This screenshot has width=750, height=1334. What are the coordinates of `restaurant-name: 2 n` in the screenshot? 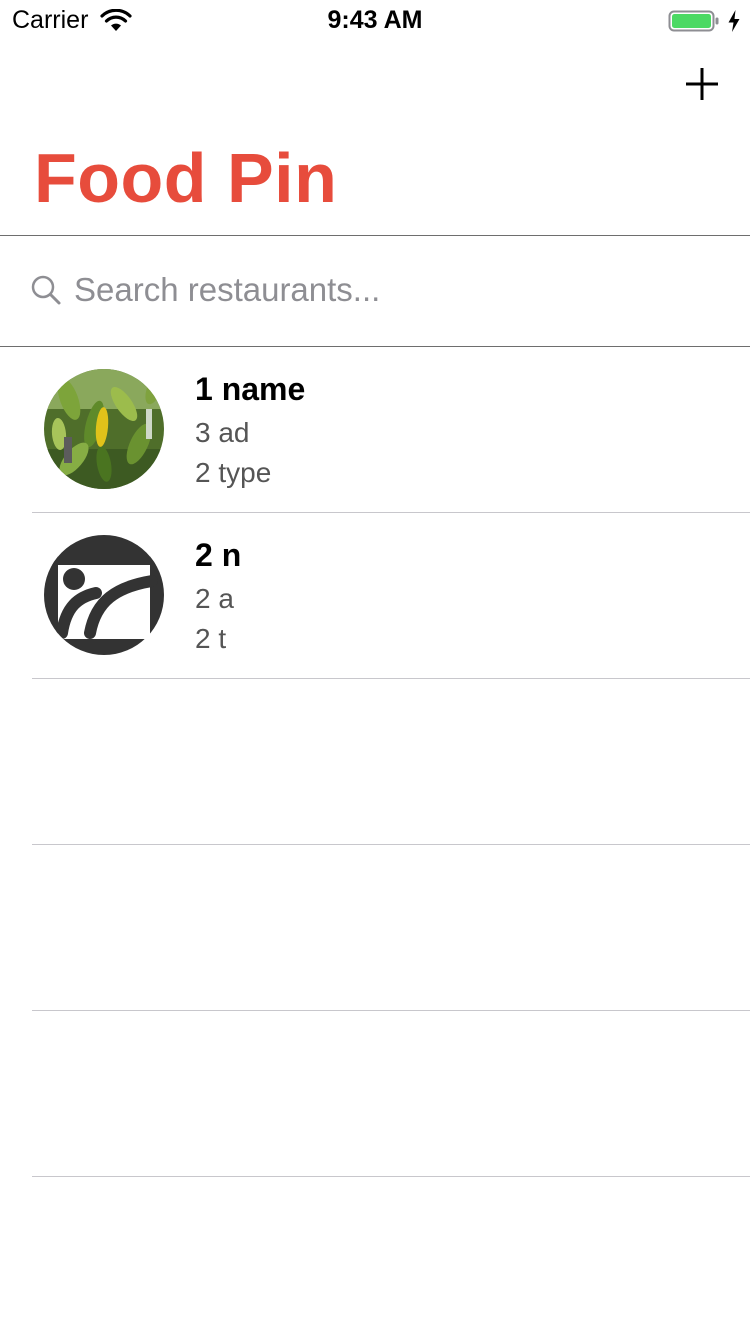 It's located at (218, 555).